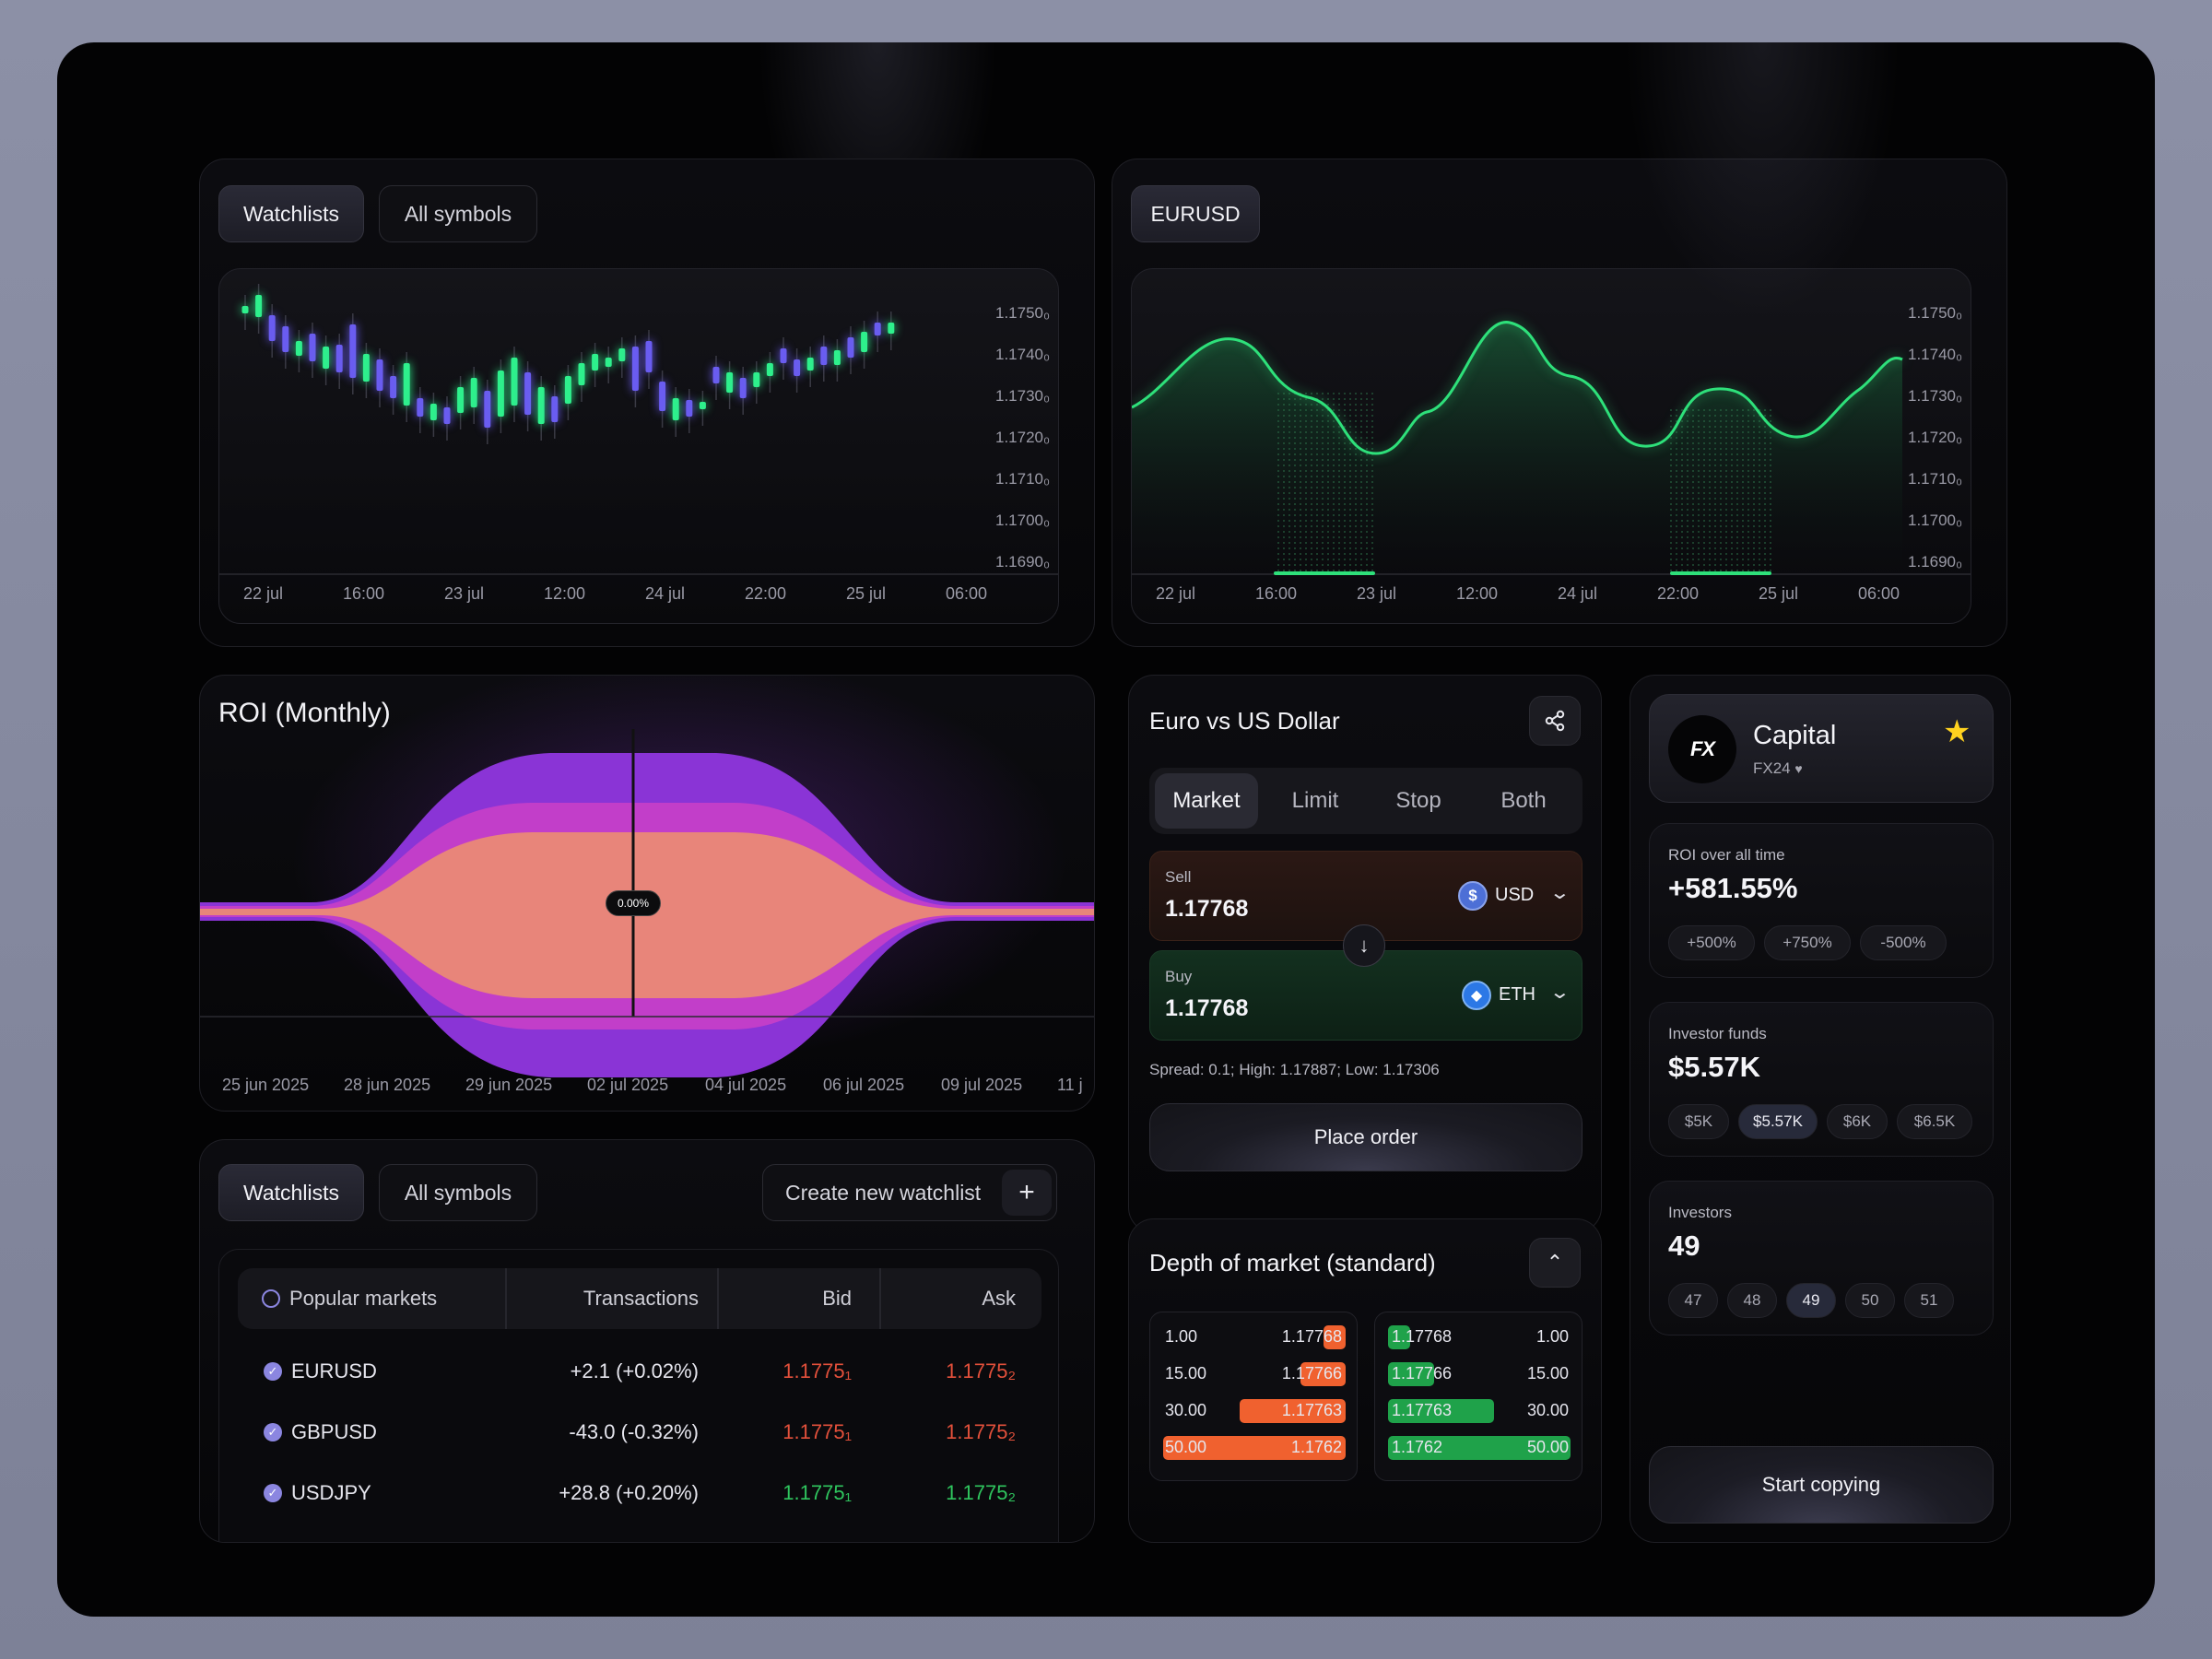 Image resolution: width=2212 pixels, height=1659 pixels. What do you see at coordinates (1811, 1300) in the screenshot?
I see `investors-chip: 49` at bounding box center [1811, 1300].